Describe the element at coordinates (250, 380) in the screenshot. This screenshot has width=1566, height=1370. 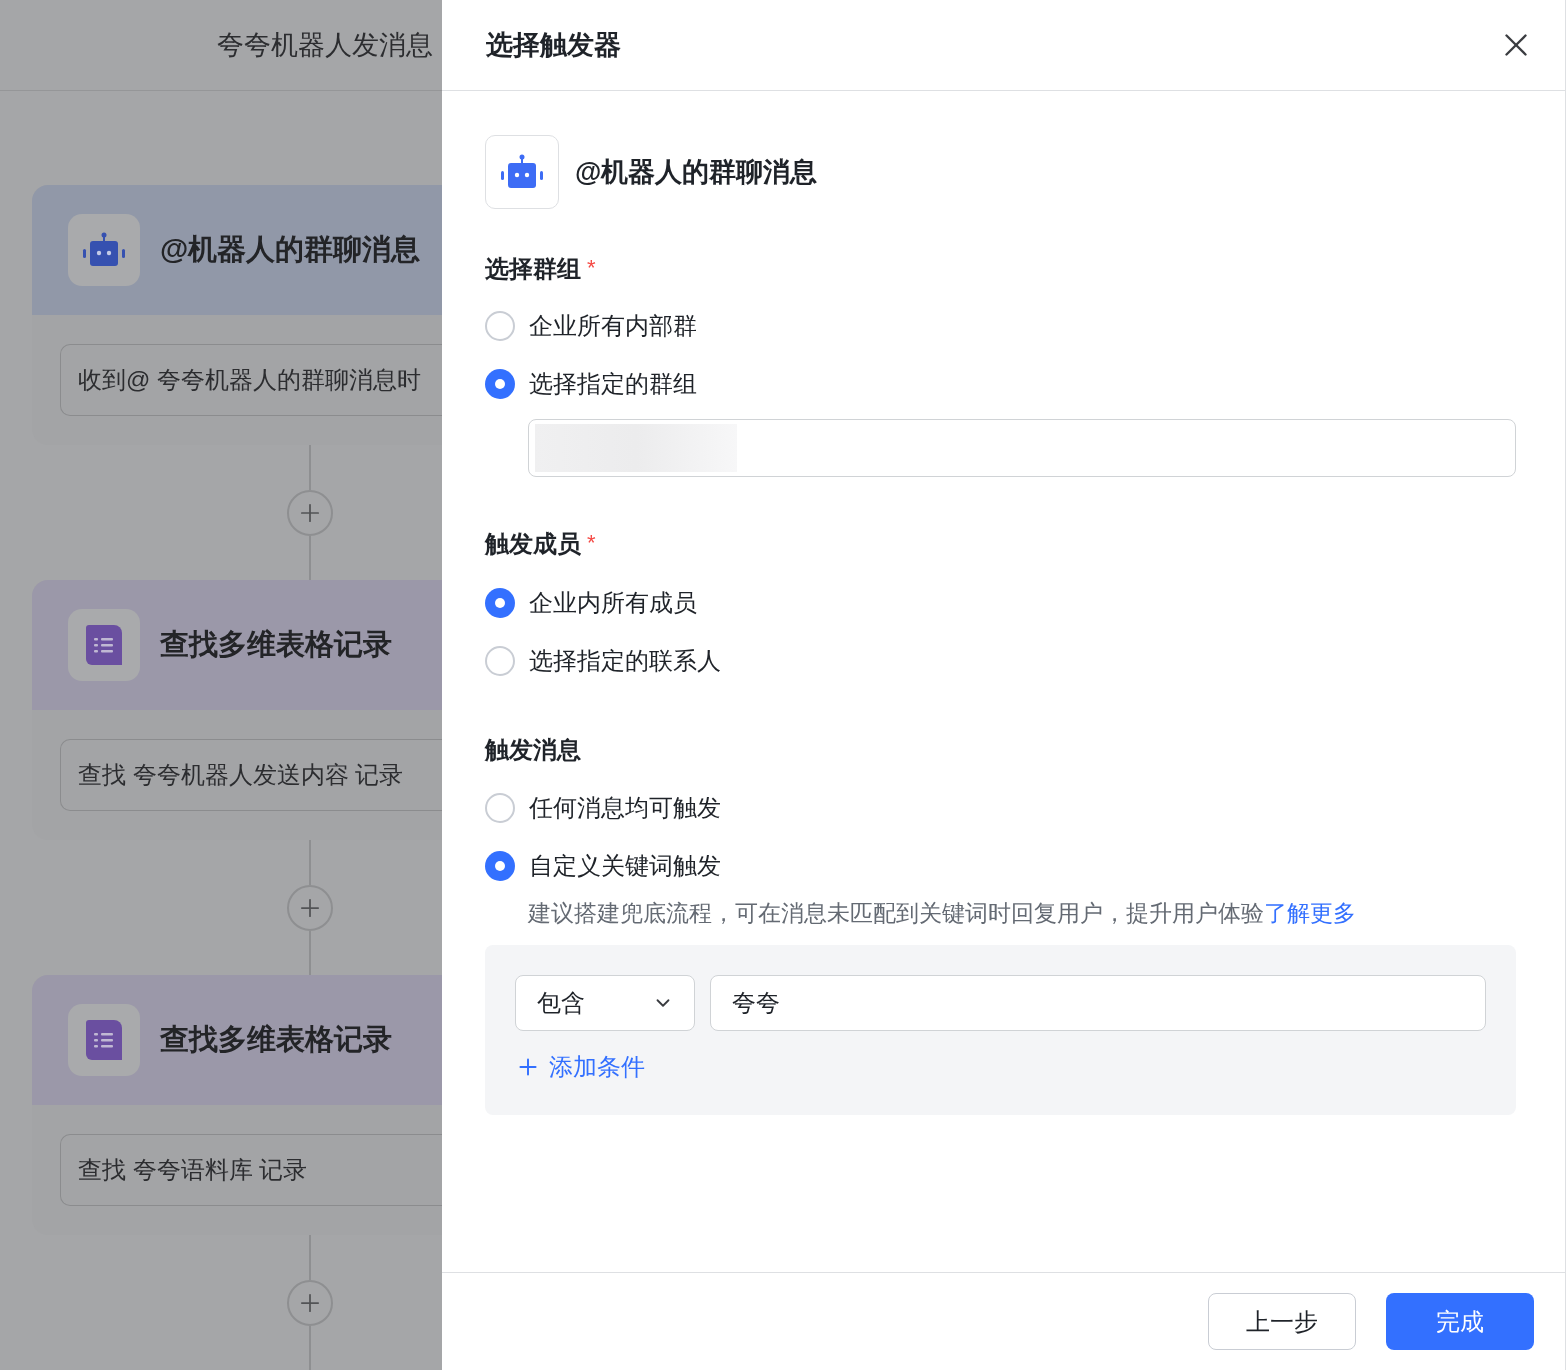
I see `node-summary: 收到@ 夸夸机器人的群聊消息时` at that location.